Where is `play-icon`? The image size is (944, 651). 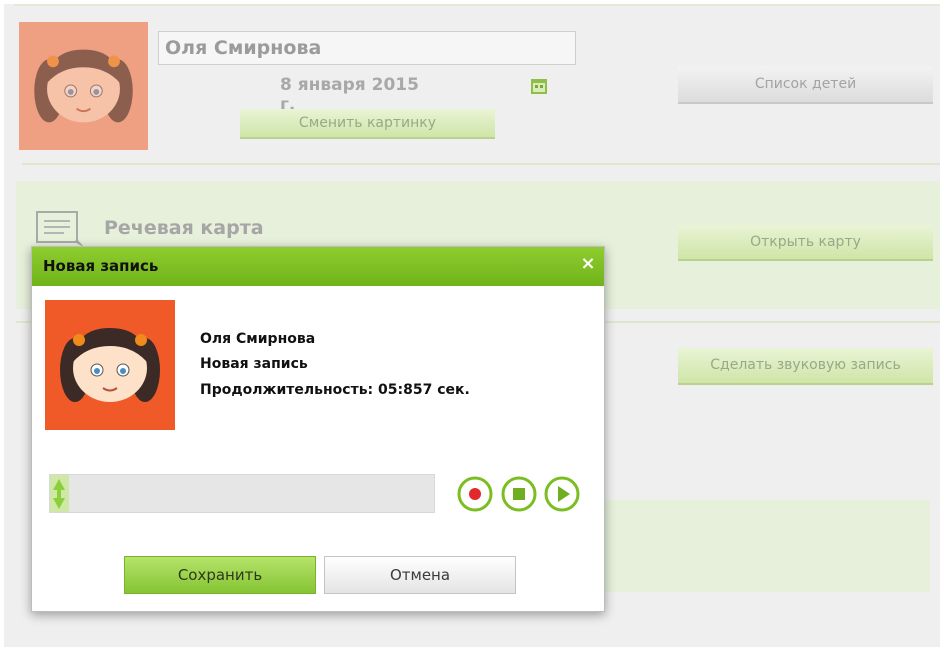
play-icon is located at coordinates (562, 494).